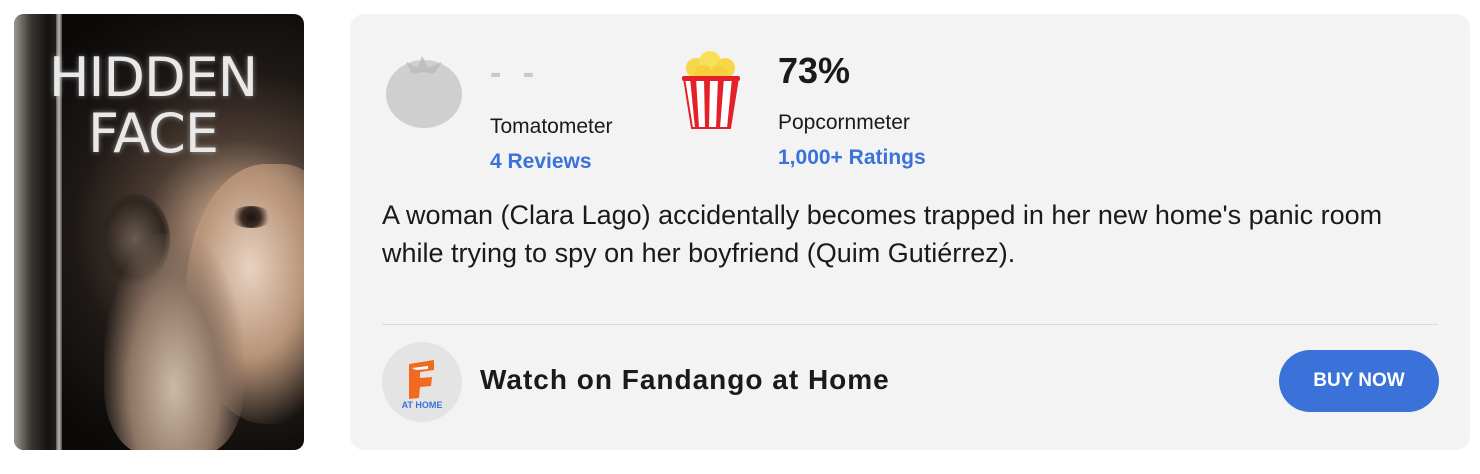 The height and width of the screenshot is (474, 1480). What do you see at coordinates (422, 405) in the screenshot?
I see `fandango-logo-caption: AT HOME` at bounding box center [422, 405].